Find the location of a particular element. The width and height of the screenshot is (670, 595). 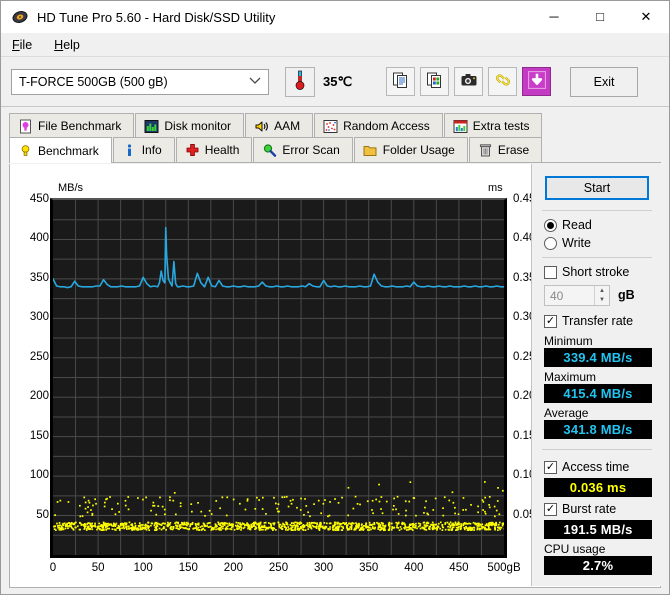

speaker-icon is located at coordinates (261, 126).